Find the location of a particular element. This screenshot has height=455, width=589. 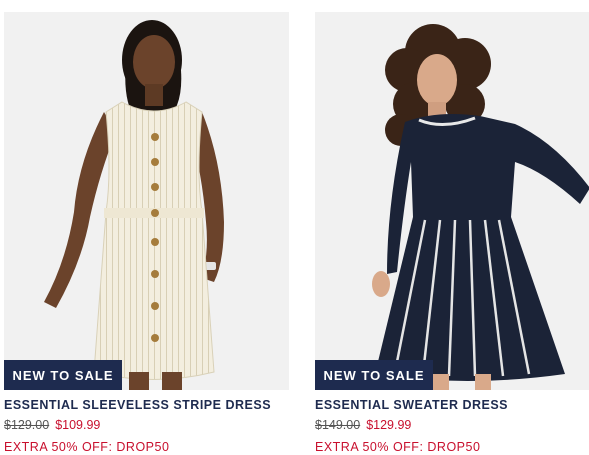

product-name: ESSENTIAL SLEEVELESS STRIPE DRESS is located at coordinates (146, 405).